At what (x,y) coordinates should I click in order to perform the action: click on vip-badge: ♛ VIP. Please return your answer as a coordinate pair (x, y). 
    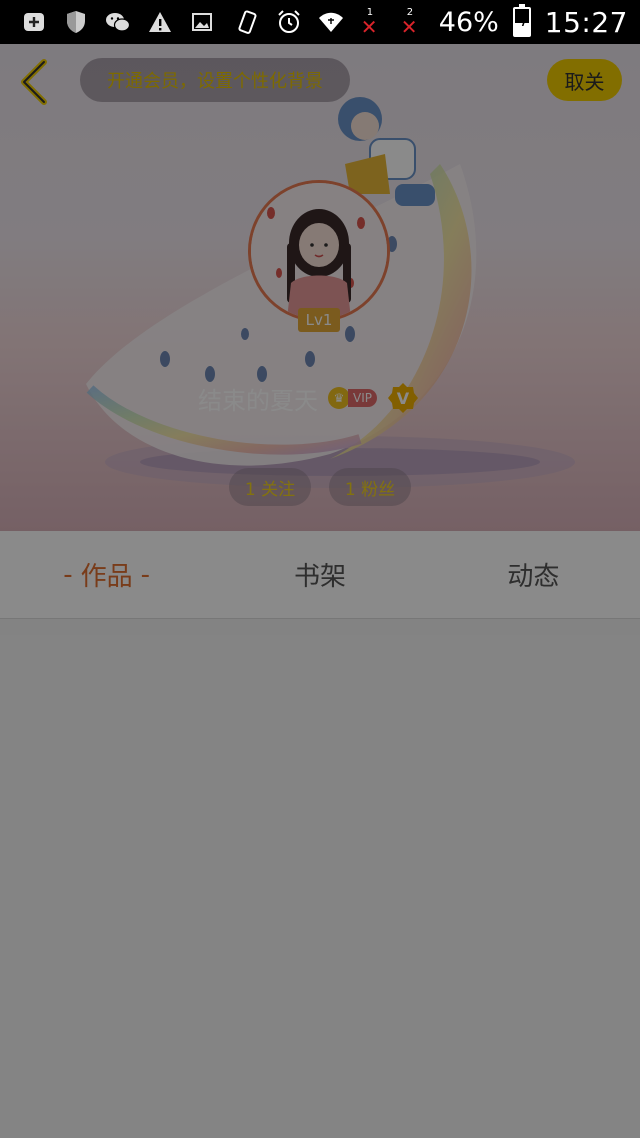
    Looking at the image, I should click on (352, 398).